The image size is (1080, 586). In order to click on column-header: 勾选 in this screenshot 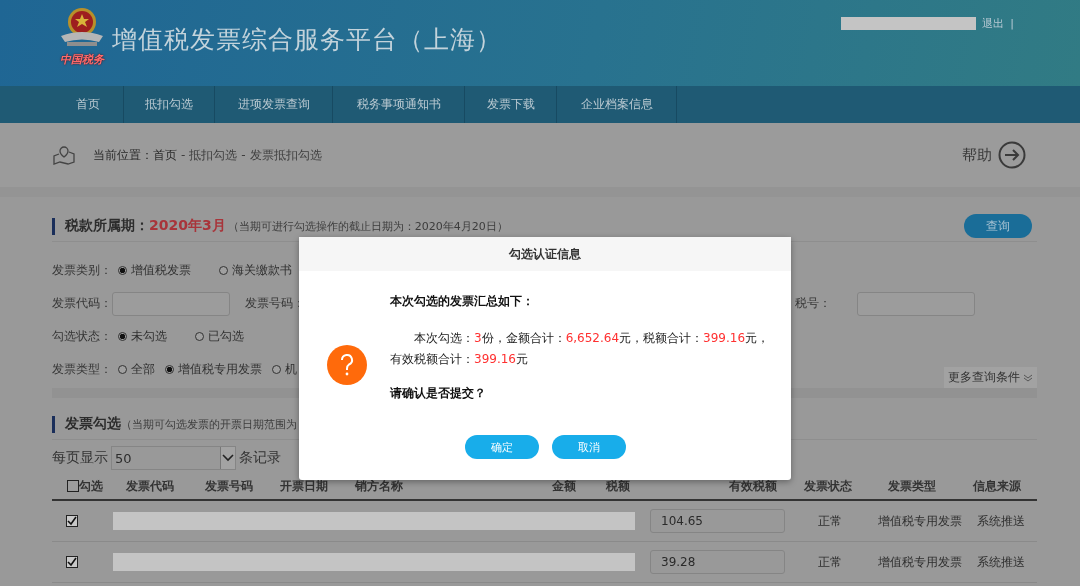, I will do `click(91, 486)`.